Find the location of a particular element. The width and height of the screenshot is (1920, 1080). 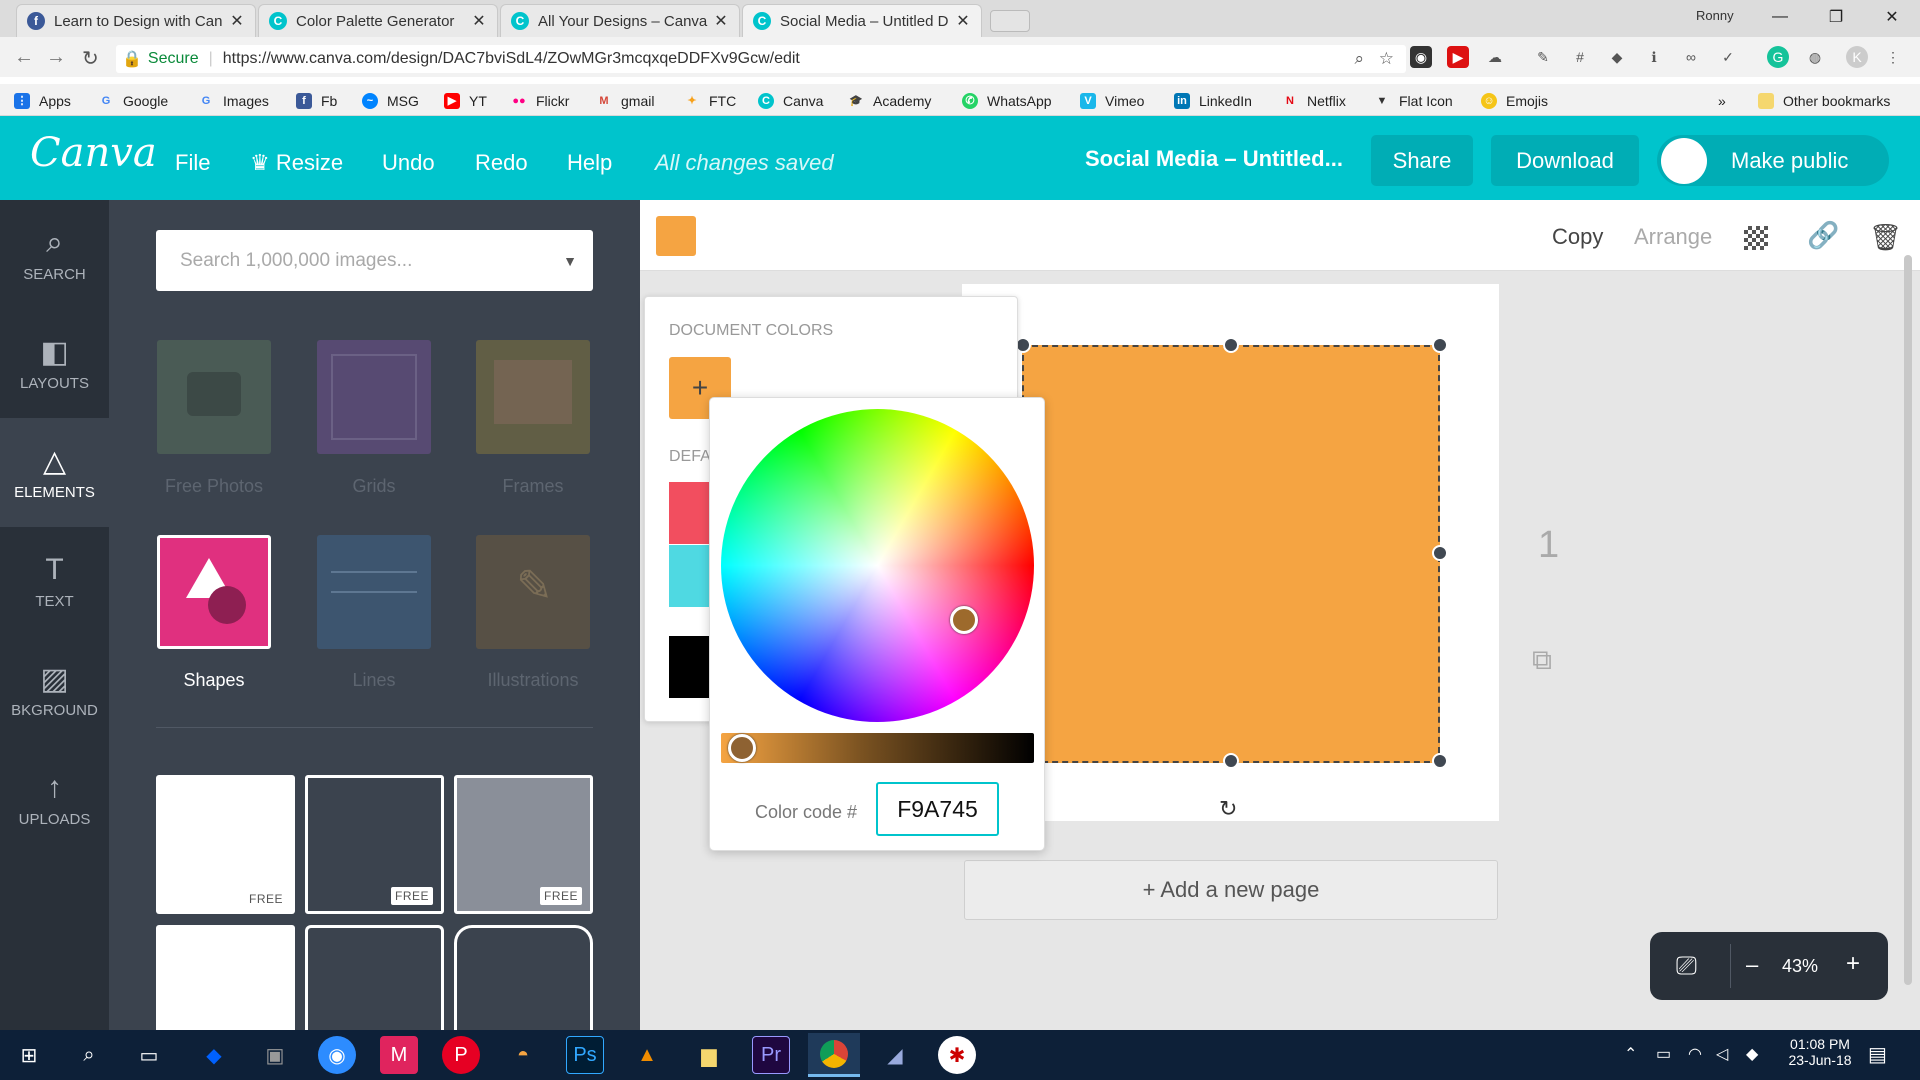

cloud-icon: ☁ is located at coordinates (1495, 57).